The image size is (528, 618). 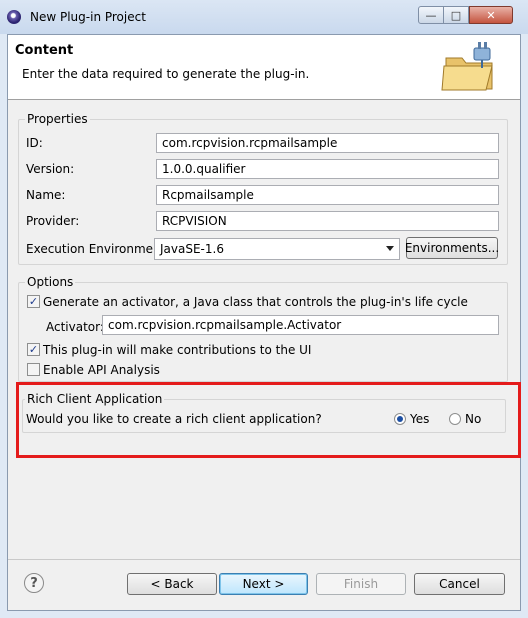 What do you see at coordinates (34, 143) in the screenshot?
I see `id-label: ID:` at bounding box center [34, 143].